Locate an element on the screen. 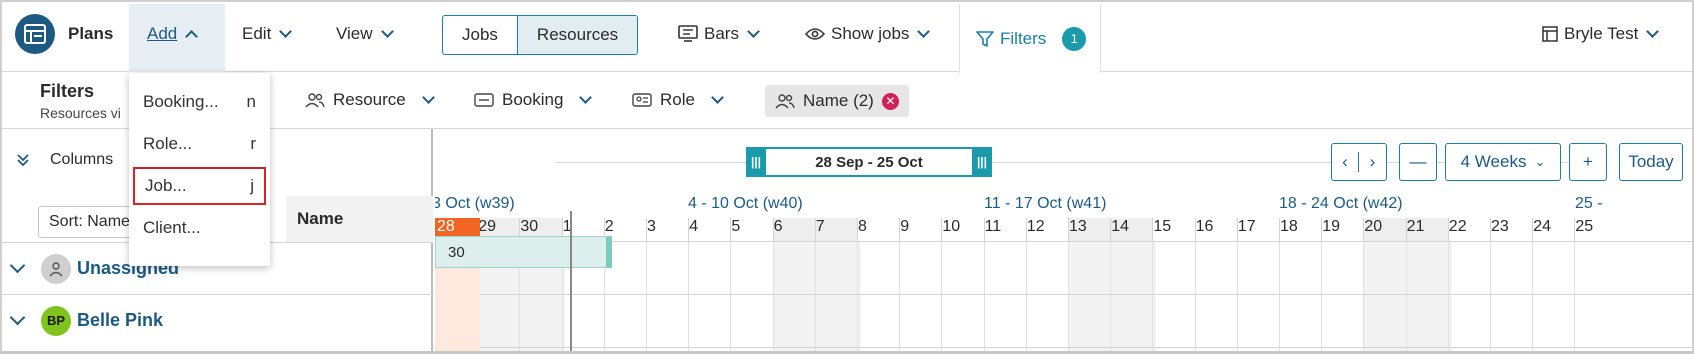 The image size is (1694, 354). view-menu-label: View is located at coordinates (354, 33).